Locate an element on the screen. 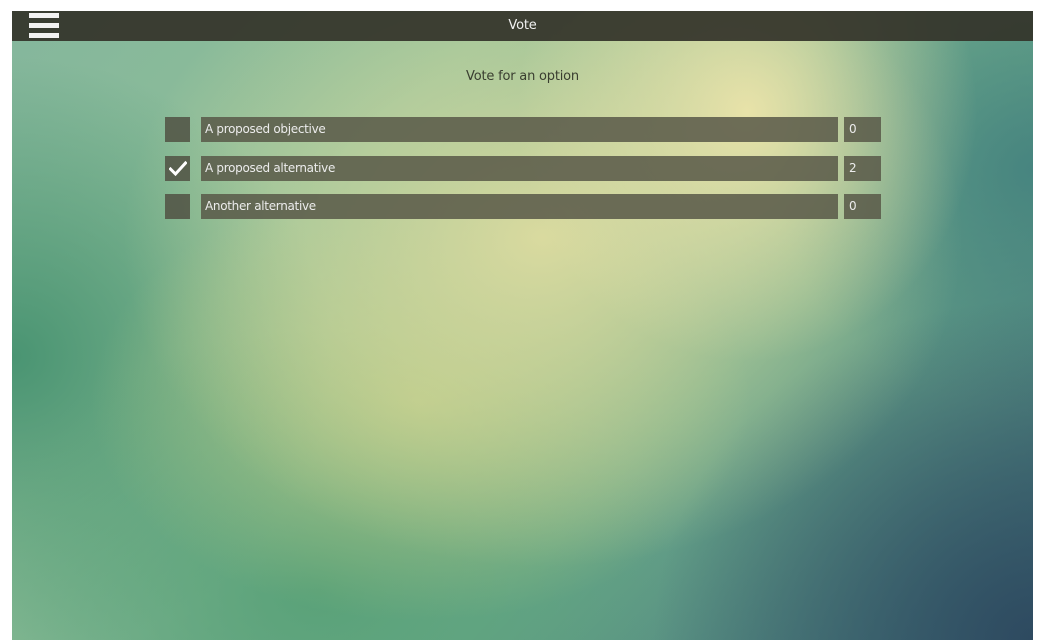 Image resolution: width=1038 pixels, height=640 pixels. vote-count: 2 is located at coordinates (862, 168).